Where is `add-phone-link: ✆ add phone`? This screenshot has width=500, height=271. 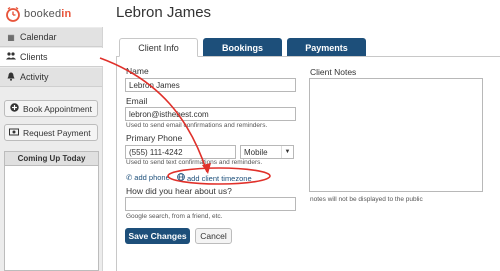
add-phone-link: ✆ add phone is located at coordinates (148, 177).